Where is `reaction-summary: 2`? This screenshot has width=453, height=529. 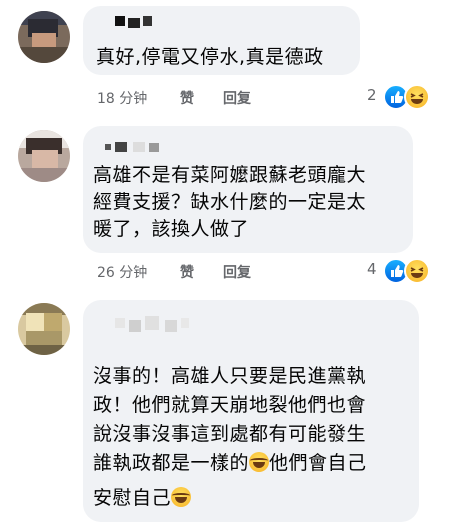
reaction-summary: 2 is located at coordinates (407, 97).